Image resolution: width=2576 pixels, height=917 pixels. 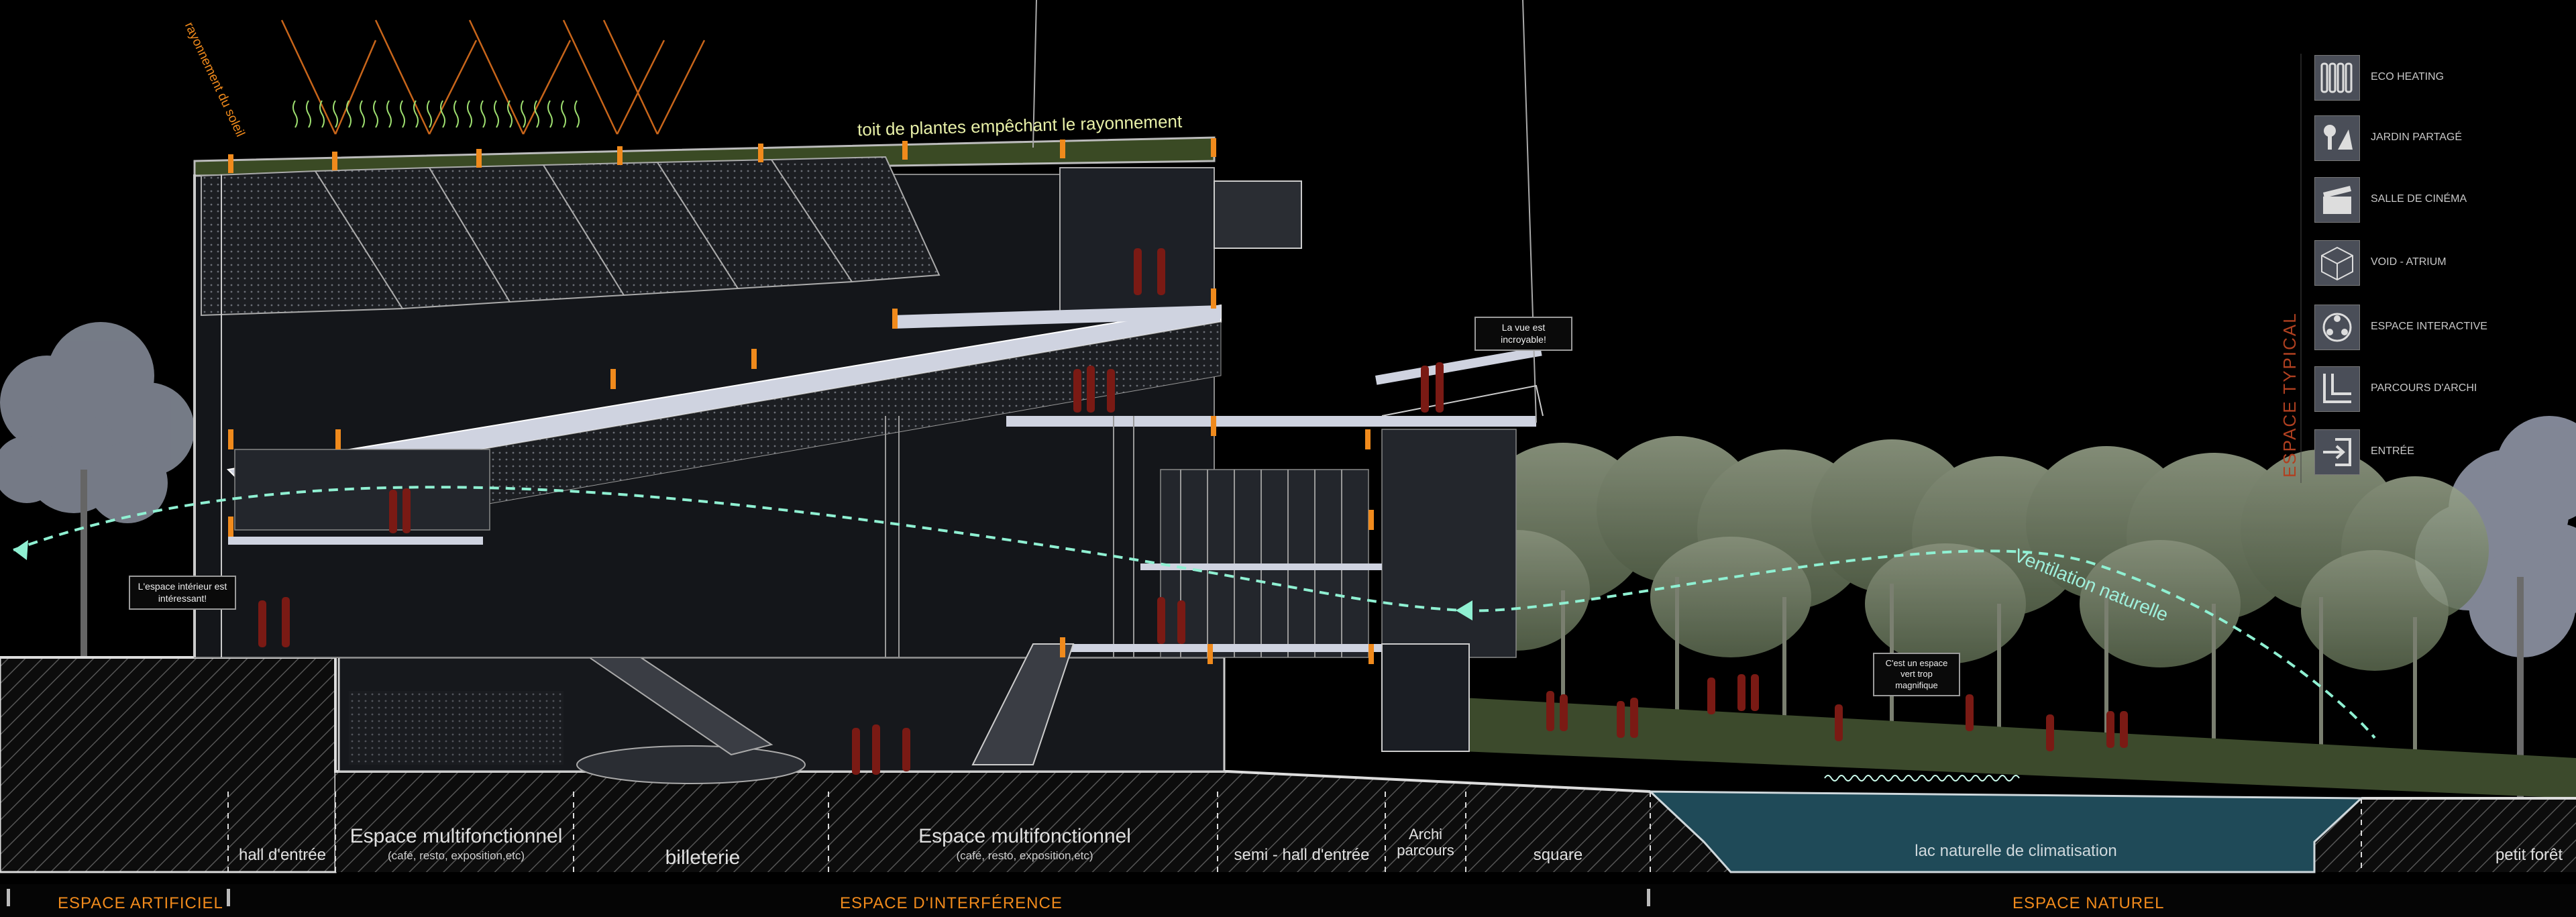 I want to click on speech-bubble-interior: L'espace intérieur est intéressant!, so click(x=182, y=593).